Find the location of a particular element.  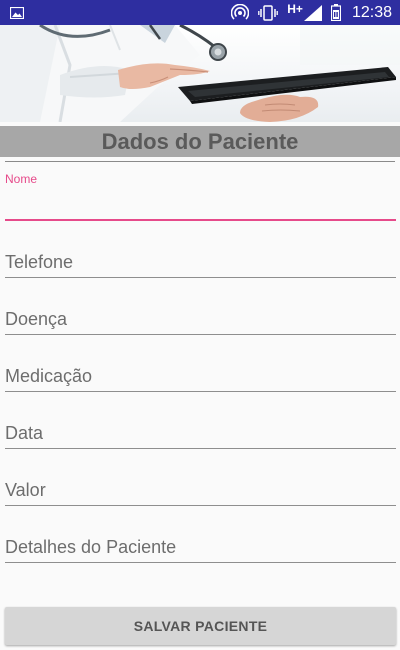

value-field-placeholder: Valor is located at coordinates (25, 490).